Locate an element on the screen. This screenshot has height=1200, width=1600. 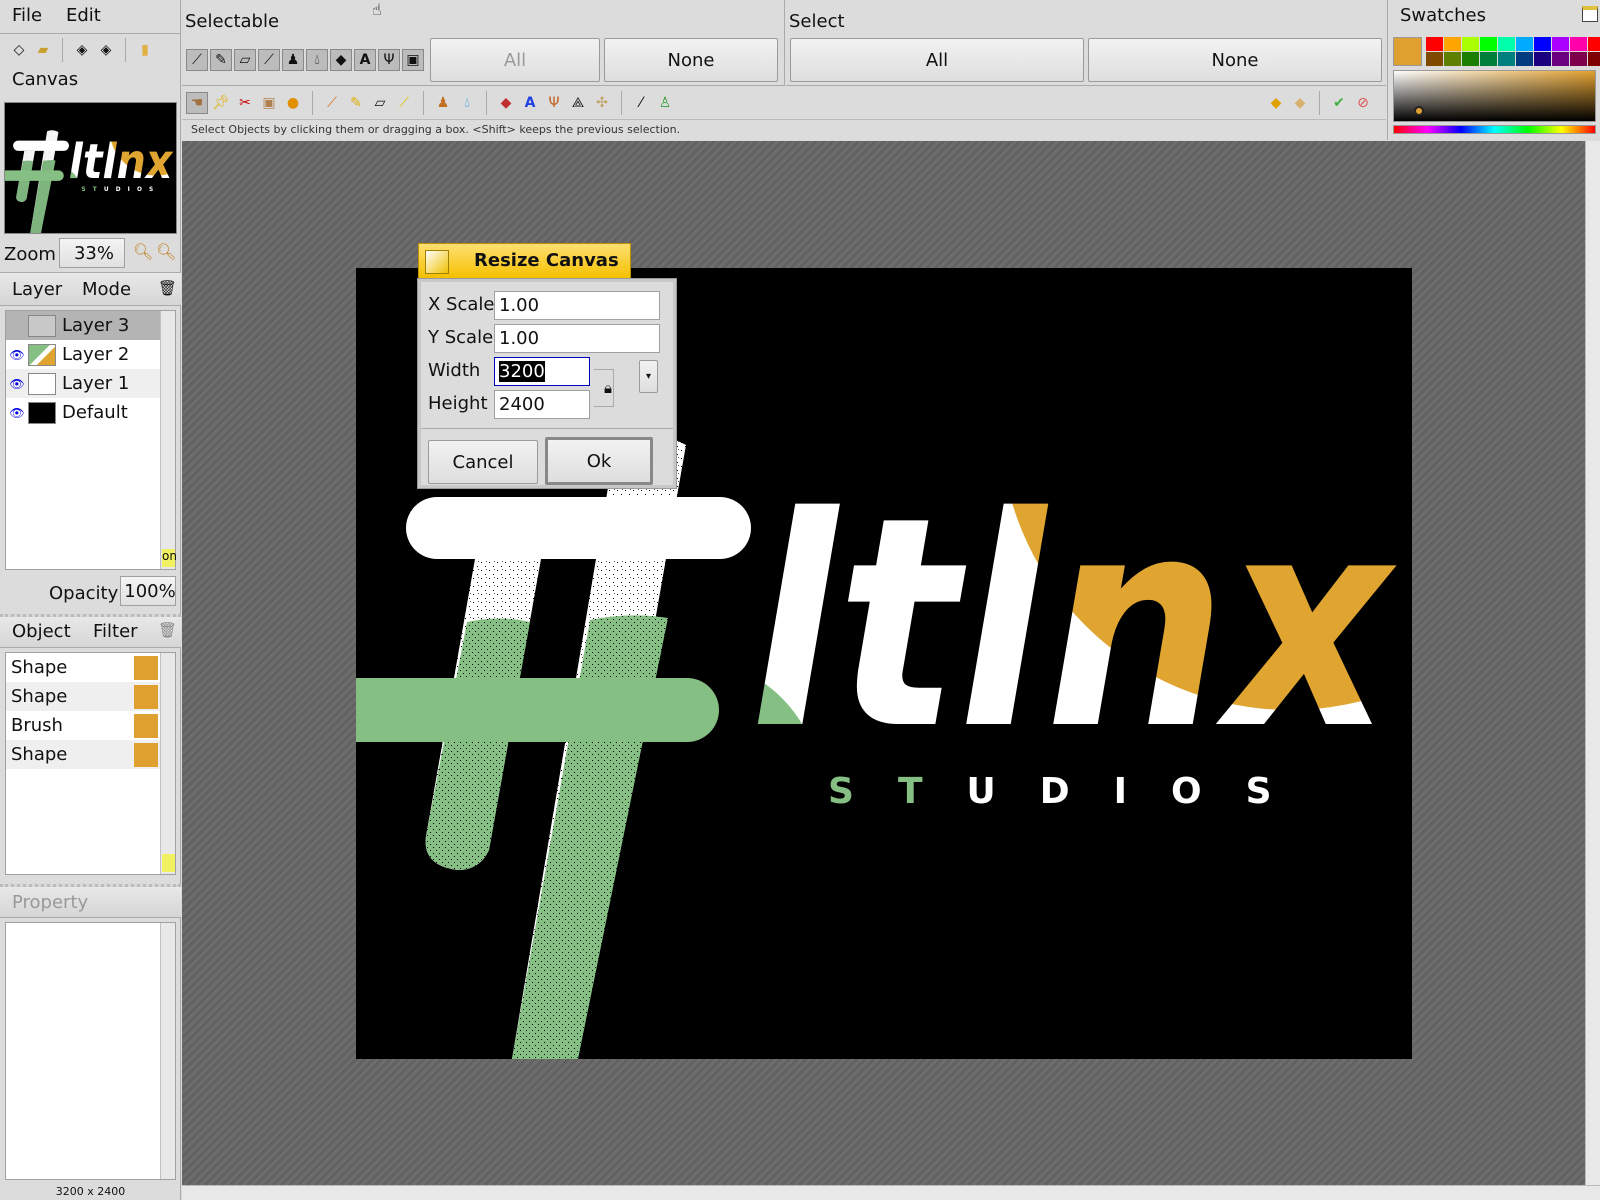
width-value-selected: 3200 is located at coordinates (522, 371).